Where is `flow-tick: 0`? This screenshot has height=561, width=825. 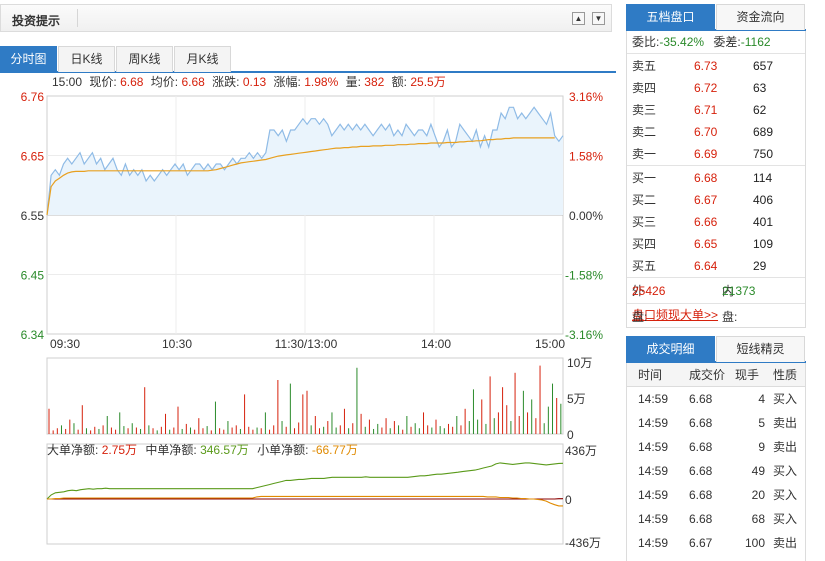 flow-tick: 0 is located at coordinates (568, 500).